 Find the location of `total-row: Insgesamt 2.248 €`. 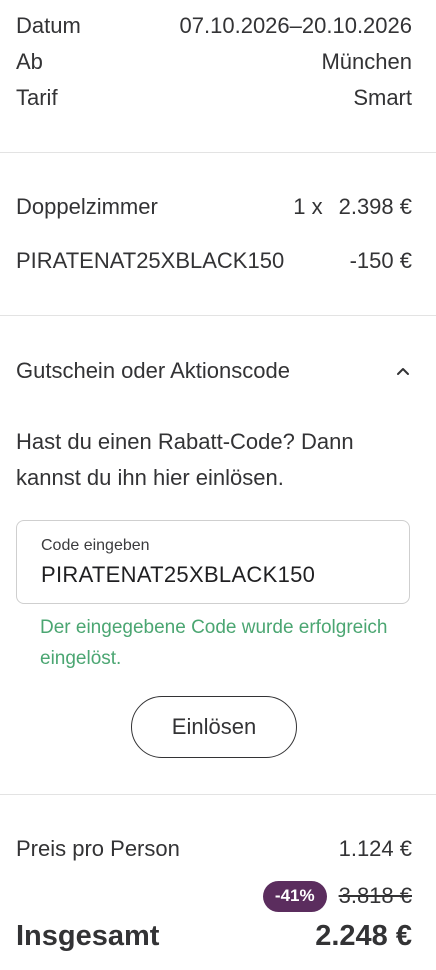

total-row: Insgesamt 2.248 € is located at coordinates (214, 936).